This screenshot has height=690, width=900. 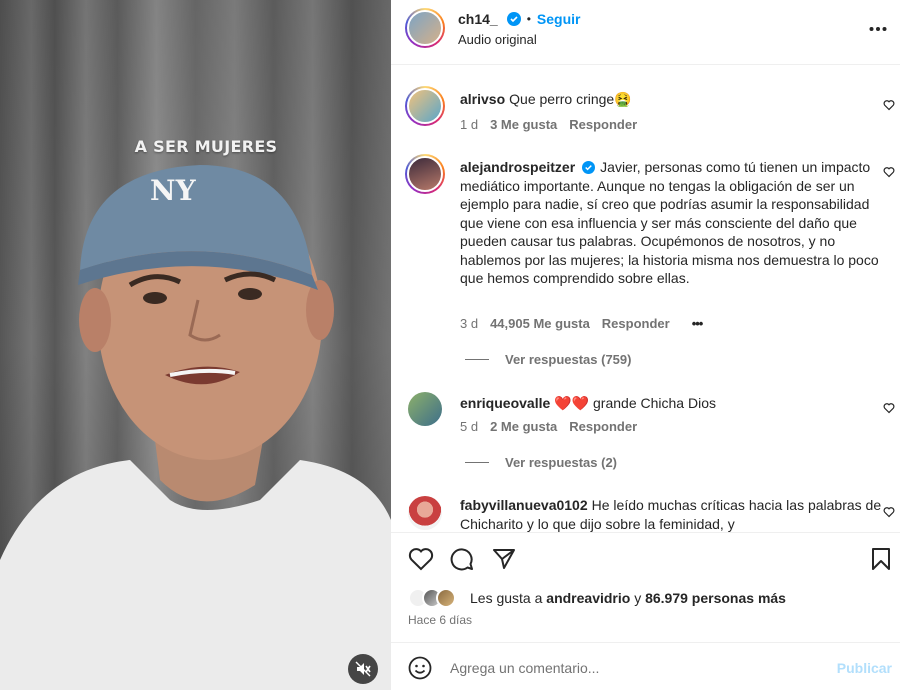 I want to click on comment-likes: 44,905 Me gusta, so click(x=540, y=323).